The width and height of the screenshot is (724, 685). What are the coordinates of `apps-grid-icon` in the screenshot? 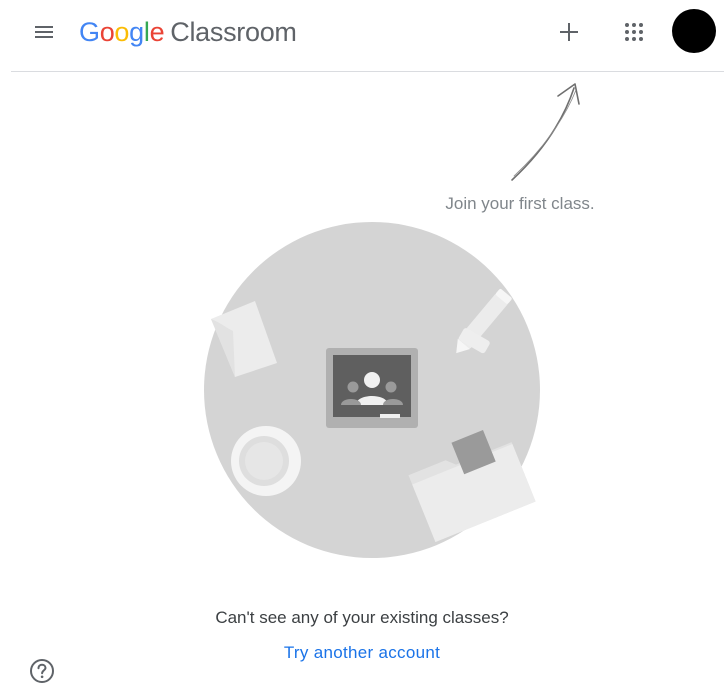 It's located at (634, 32).